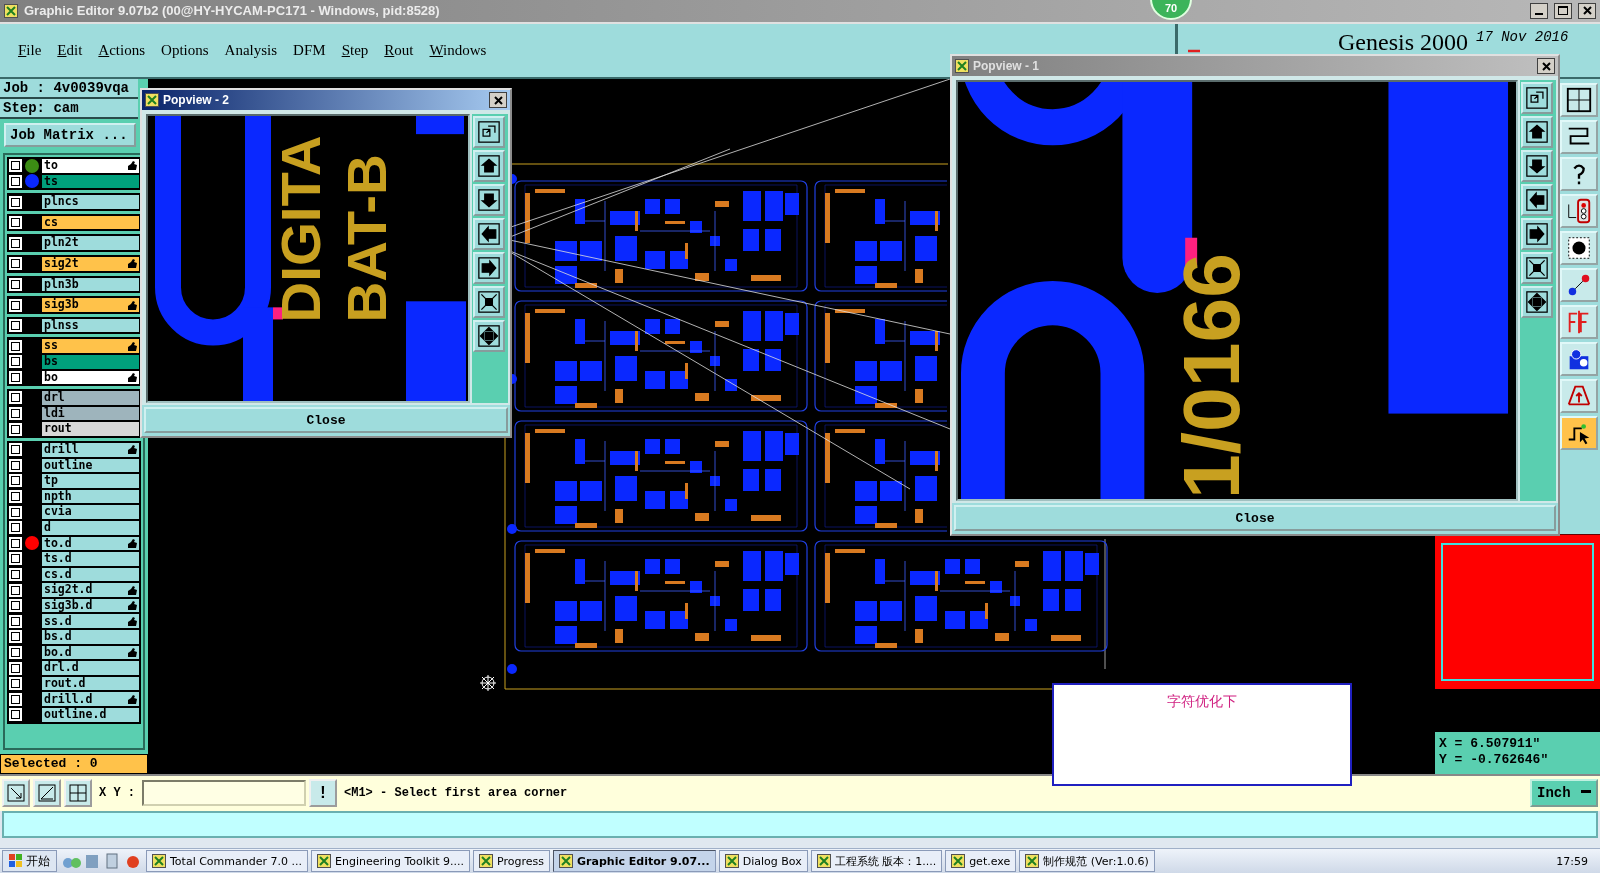  I want to click on layer-row: to, so click(90, 166).